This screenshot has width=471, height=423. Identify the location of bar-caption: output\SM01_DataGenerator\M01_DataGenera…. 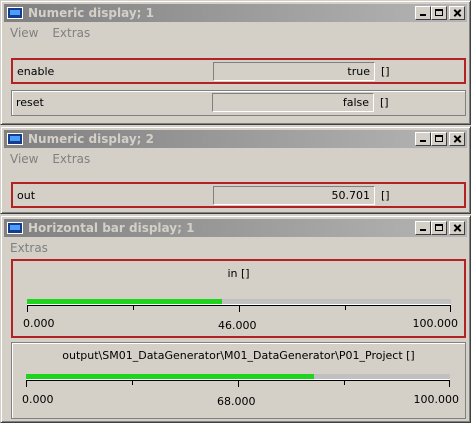
(238, 355).